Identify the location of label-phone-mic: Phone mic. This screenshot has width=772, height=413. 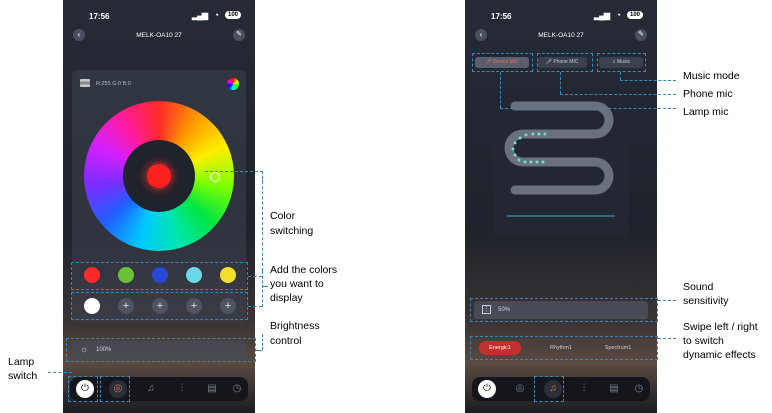
(708, 94).